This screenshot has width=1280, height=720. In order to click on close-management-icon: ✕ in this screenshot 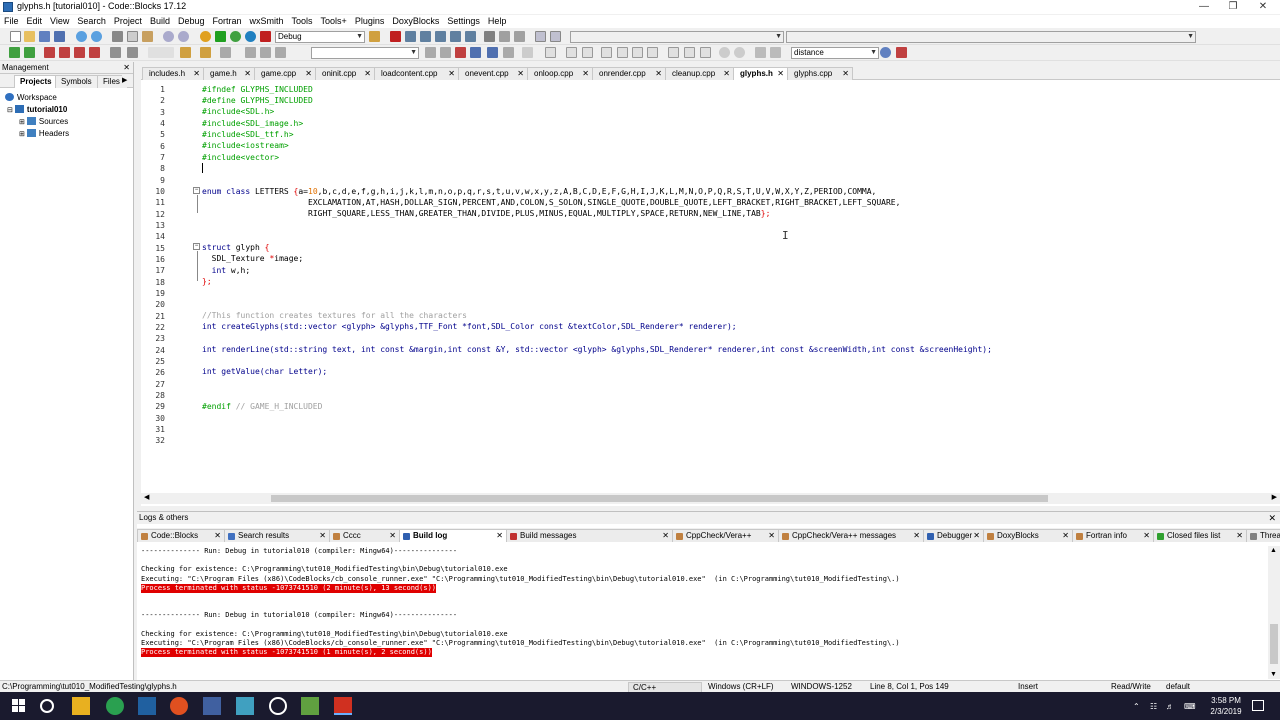, I will do `click(126, 68)`.